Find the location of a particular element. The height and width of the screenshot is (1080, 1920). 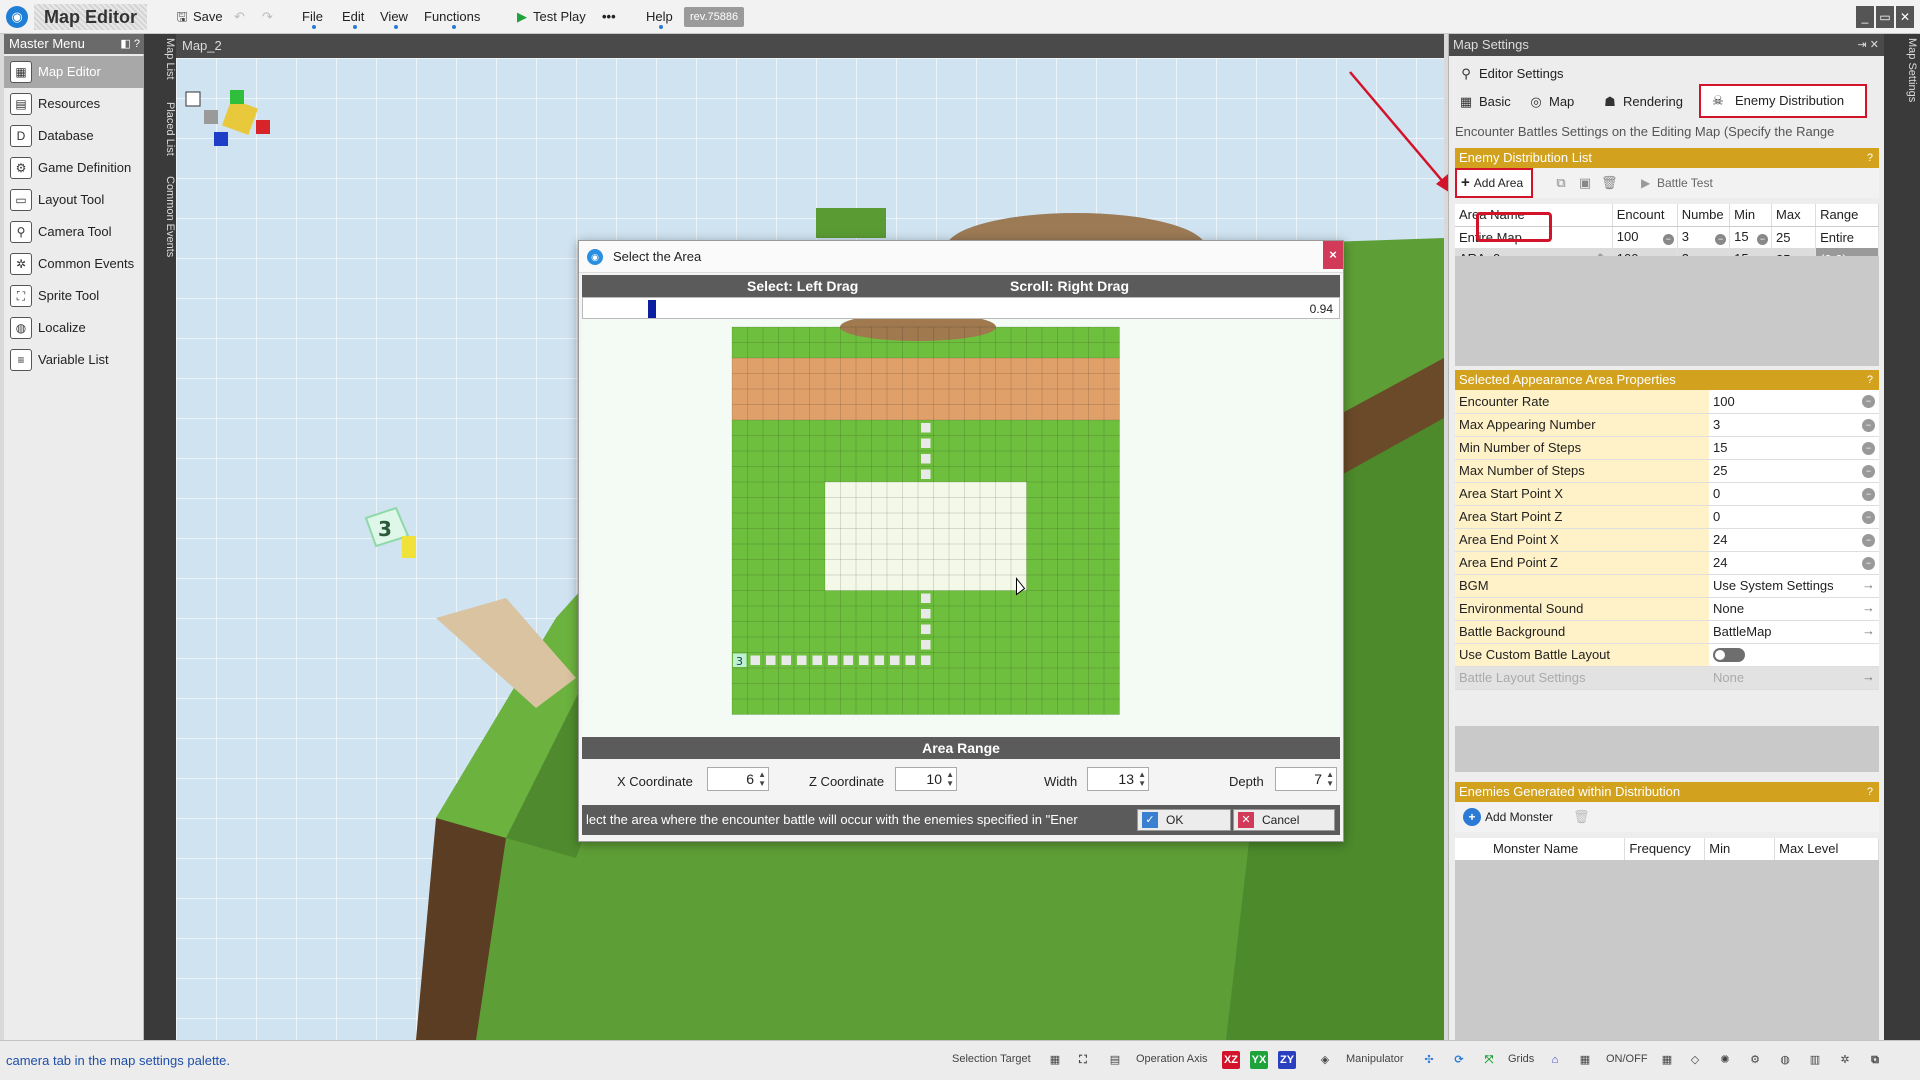

dialog-close-button: × is located at coordinates (1333, 255).